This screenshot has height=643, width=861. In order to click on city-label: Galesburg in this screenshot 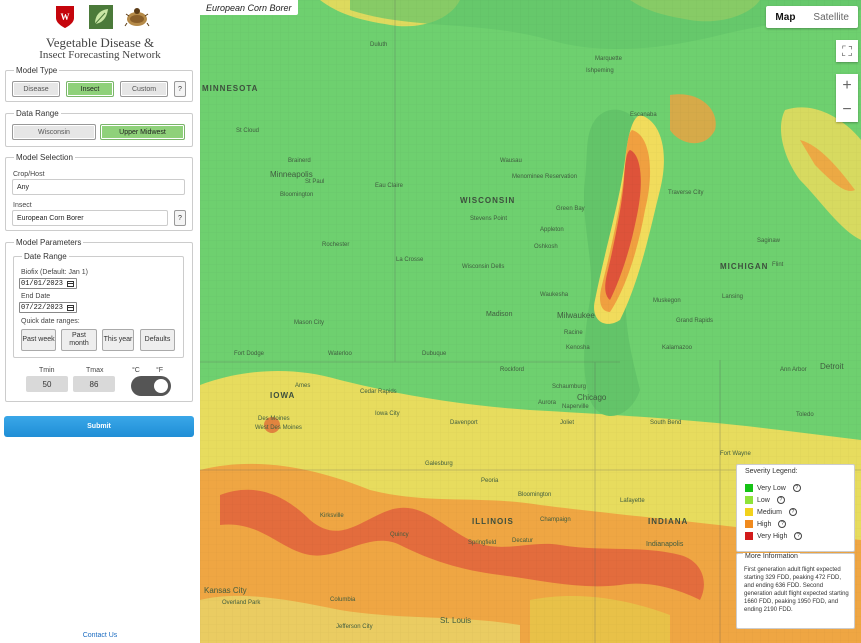, I will do `click(439, 464)`.